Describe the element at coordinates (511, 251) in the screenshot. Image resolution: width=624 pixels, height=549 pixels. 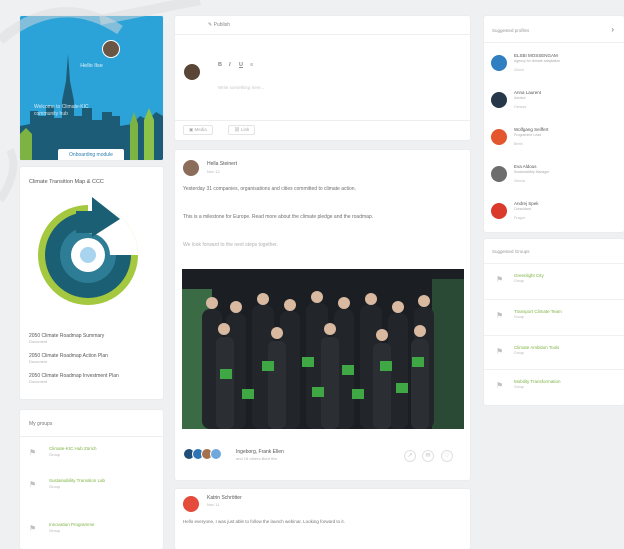
I see `card-title: Suggested Groups` at that location.